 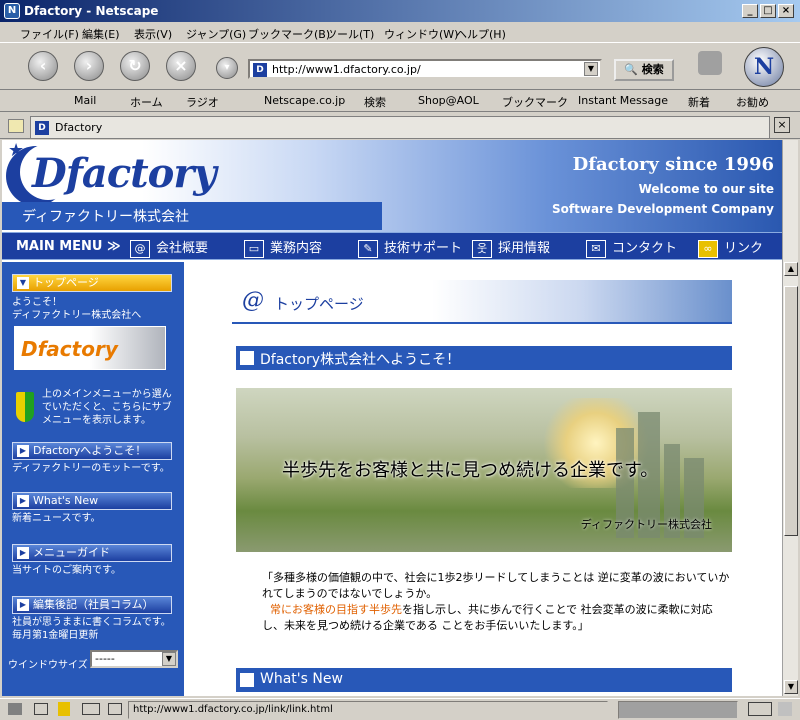 What do you see at coordinates (77, 309) in the screenshot?
I see `sidebar-welcome-text: ようこそ！ ディファクトリー株式会社へ` at bounding box center [77, 309].